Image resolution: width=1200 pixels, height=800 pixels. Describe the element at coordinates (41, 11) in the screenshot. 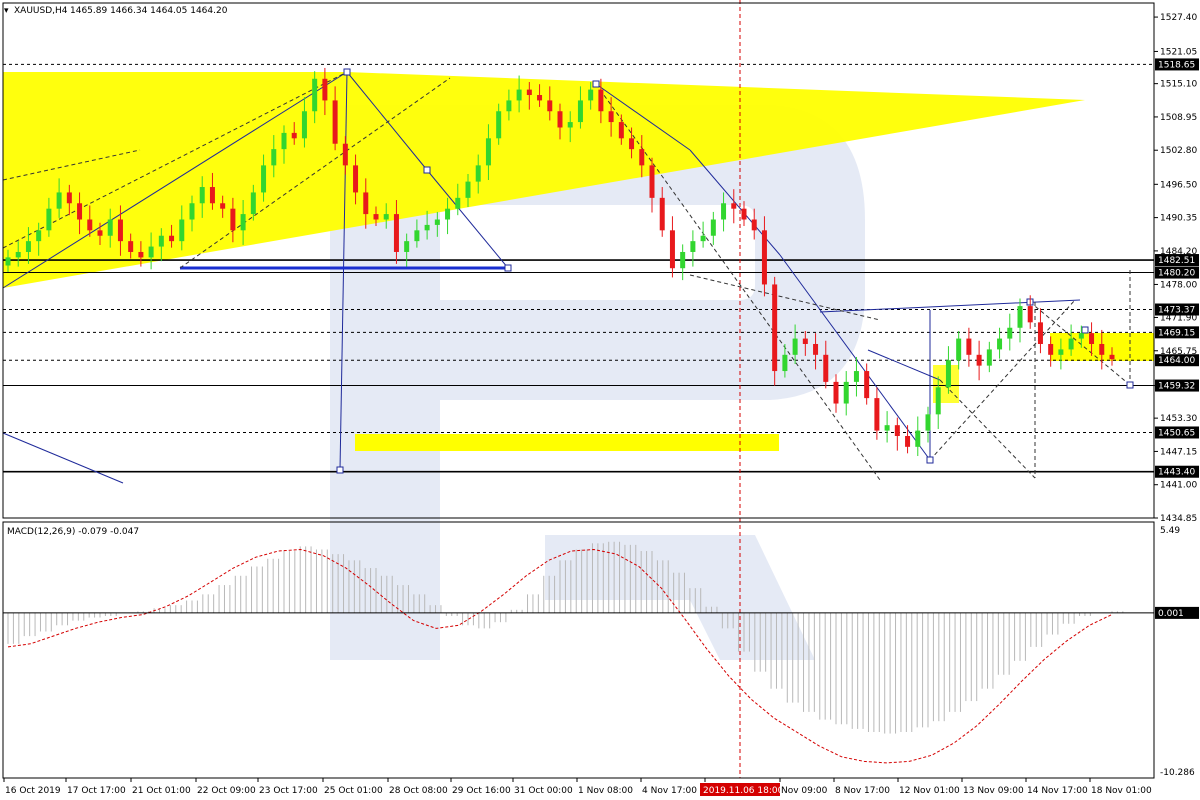

I see `symbol-label: XAUUSD,H4` at that location.